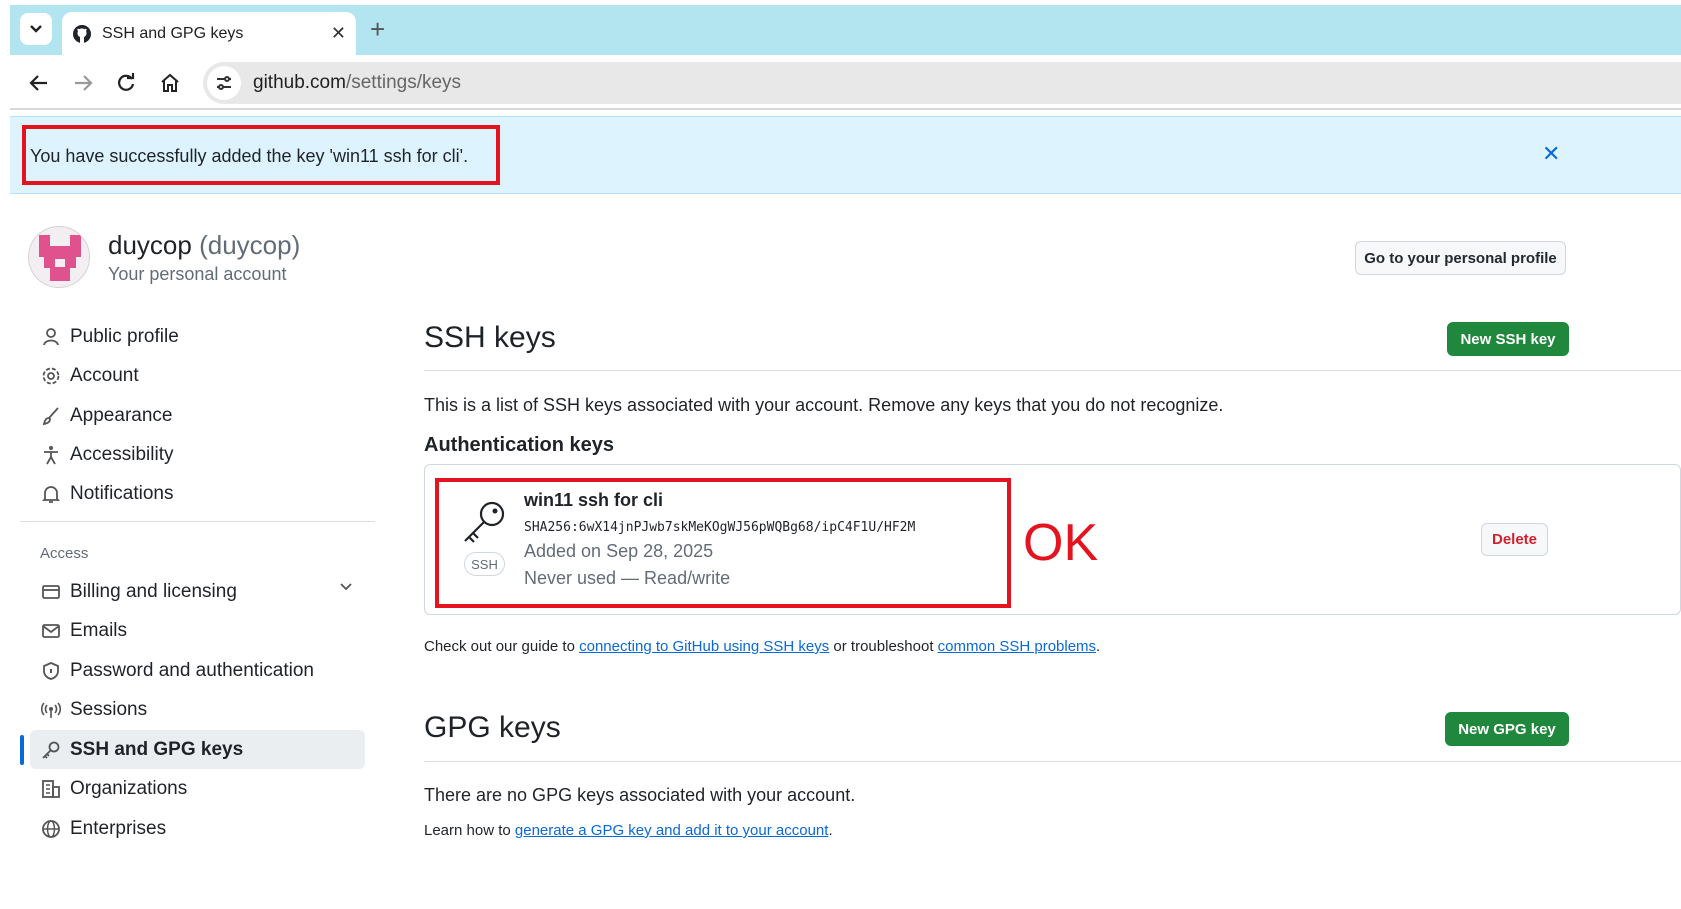  Describe the element at coordinates (192, 670) in the screenshot. I see `sidebar-item-label: Password and authentication` at that location.